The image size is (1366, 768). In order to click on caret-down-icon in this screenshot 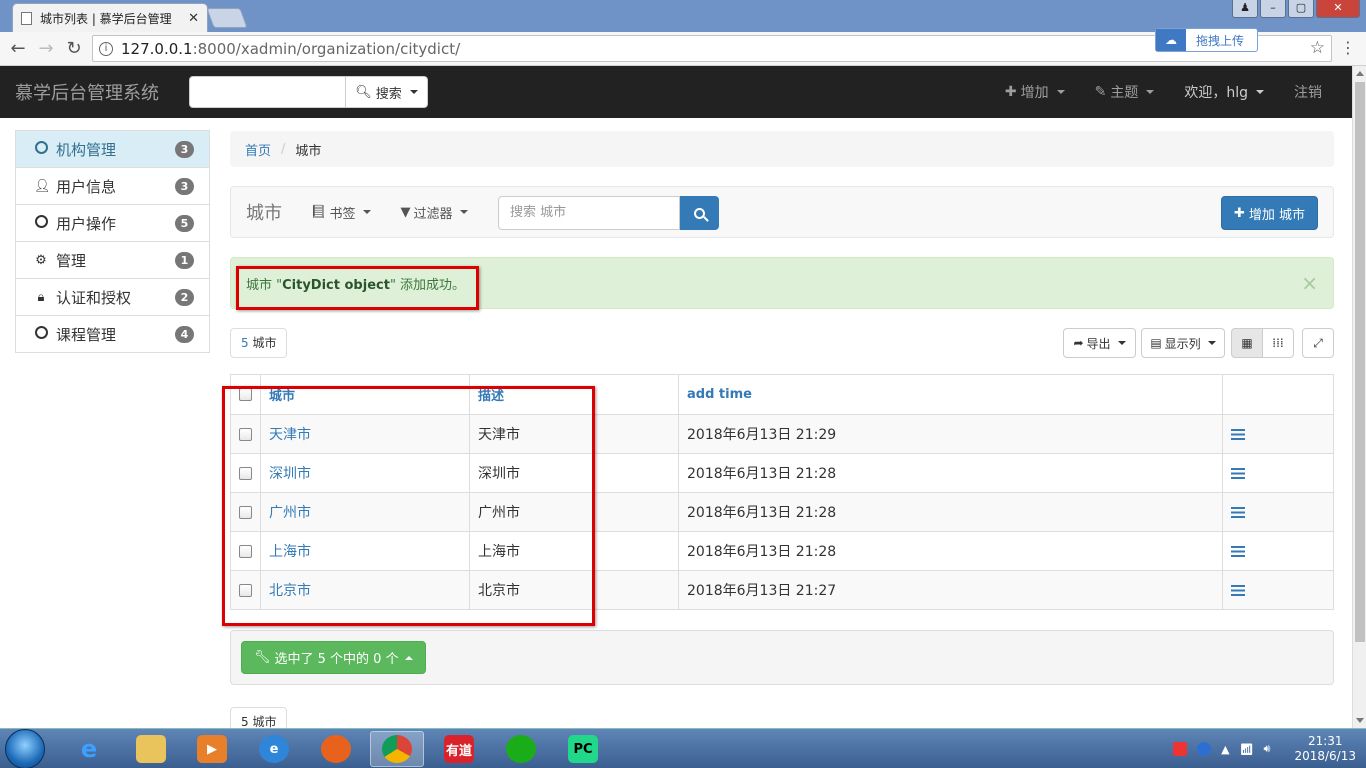, I will do `click(366, 212)`.